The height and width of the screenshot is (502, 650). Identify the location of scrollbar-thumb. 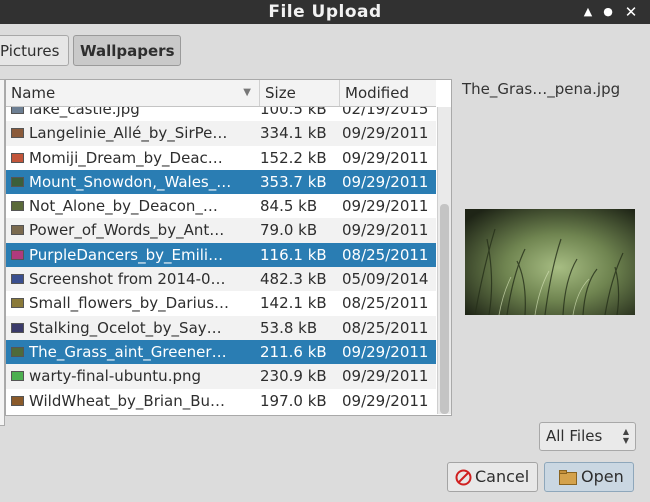
(444, 309).